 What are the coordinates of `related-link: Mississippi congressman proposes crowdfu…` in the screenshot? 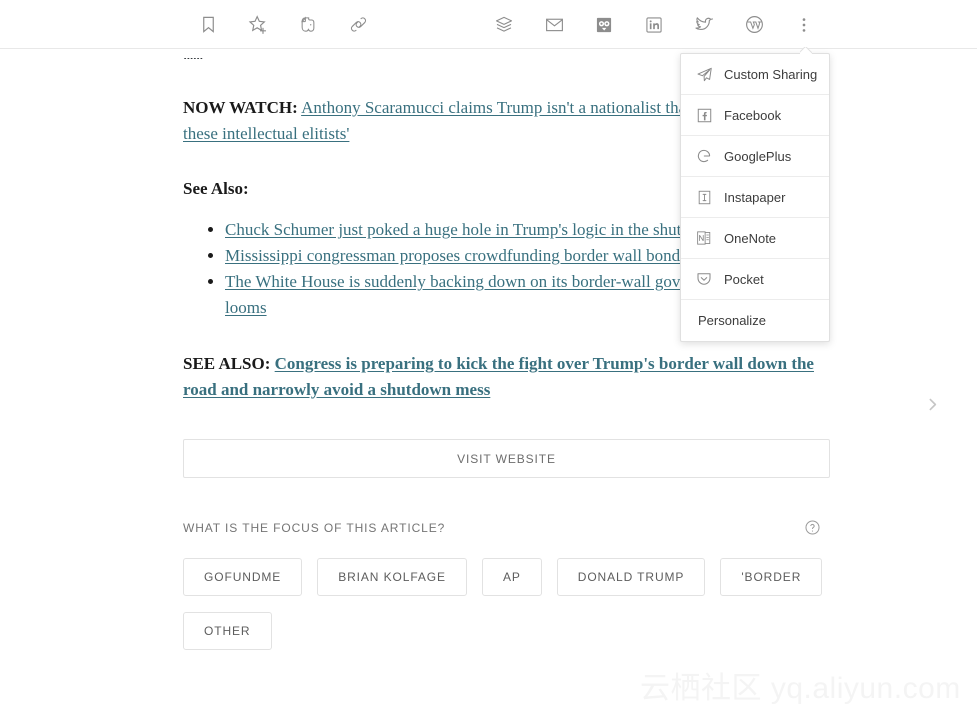 It's located at (457, 255).